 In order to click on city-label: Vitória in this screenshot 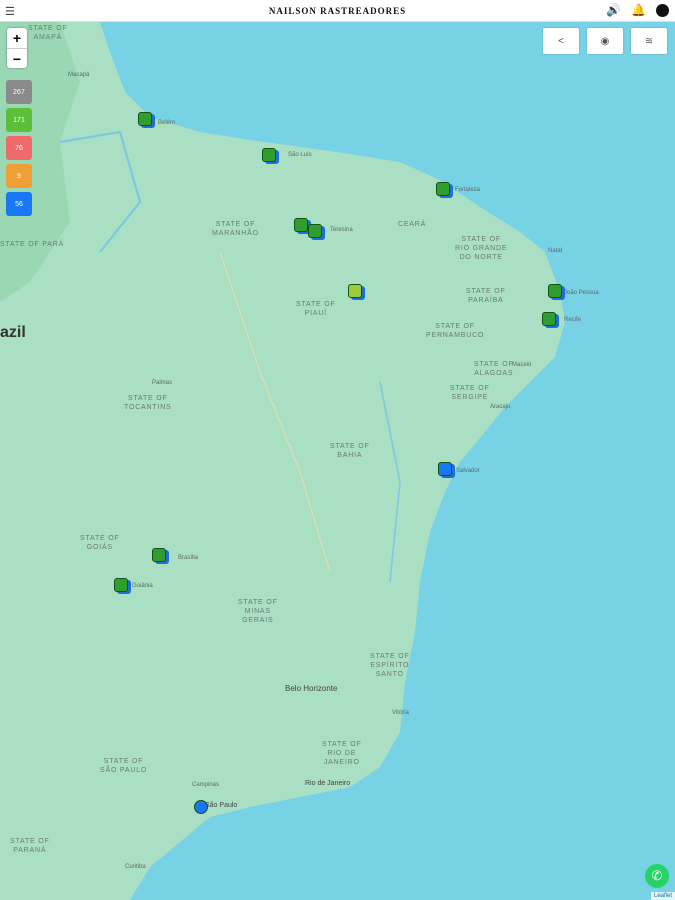, I will do `click(400, 713)`.